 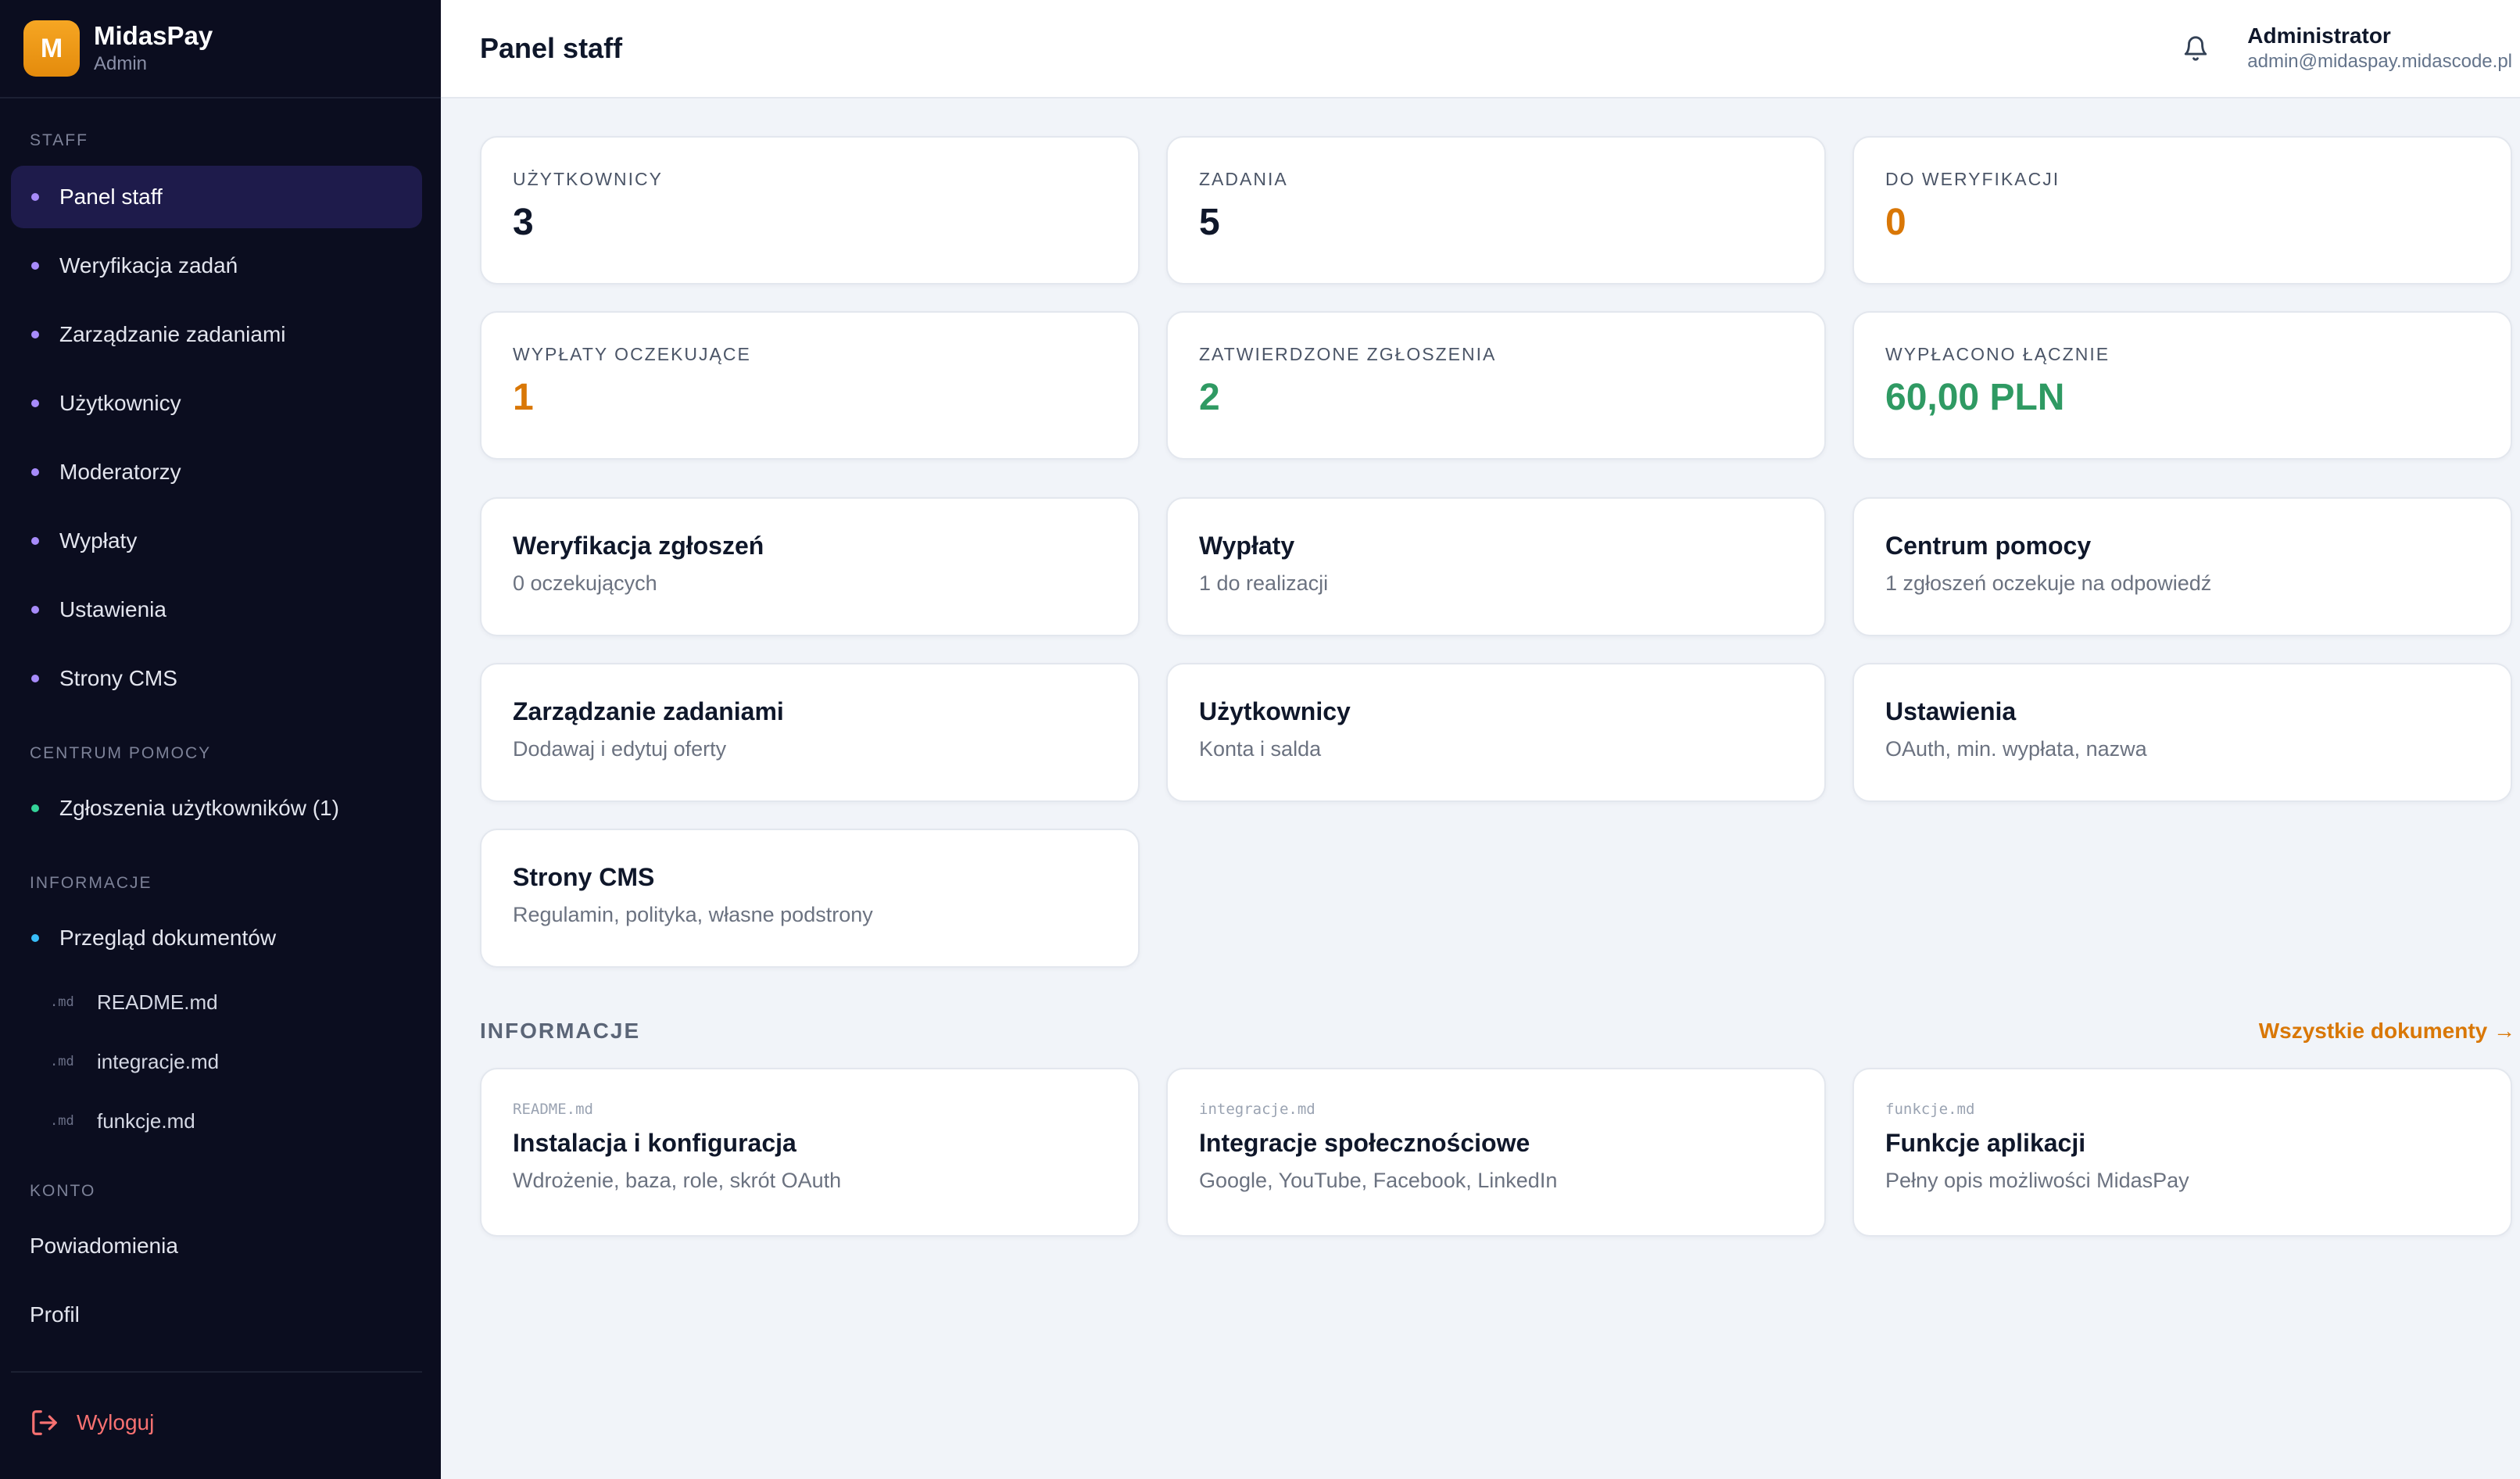 I want to click on link-title: Ustawienia, so click(x=1951, y=711).